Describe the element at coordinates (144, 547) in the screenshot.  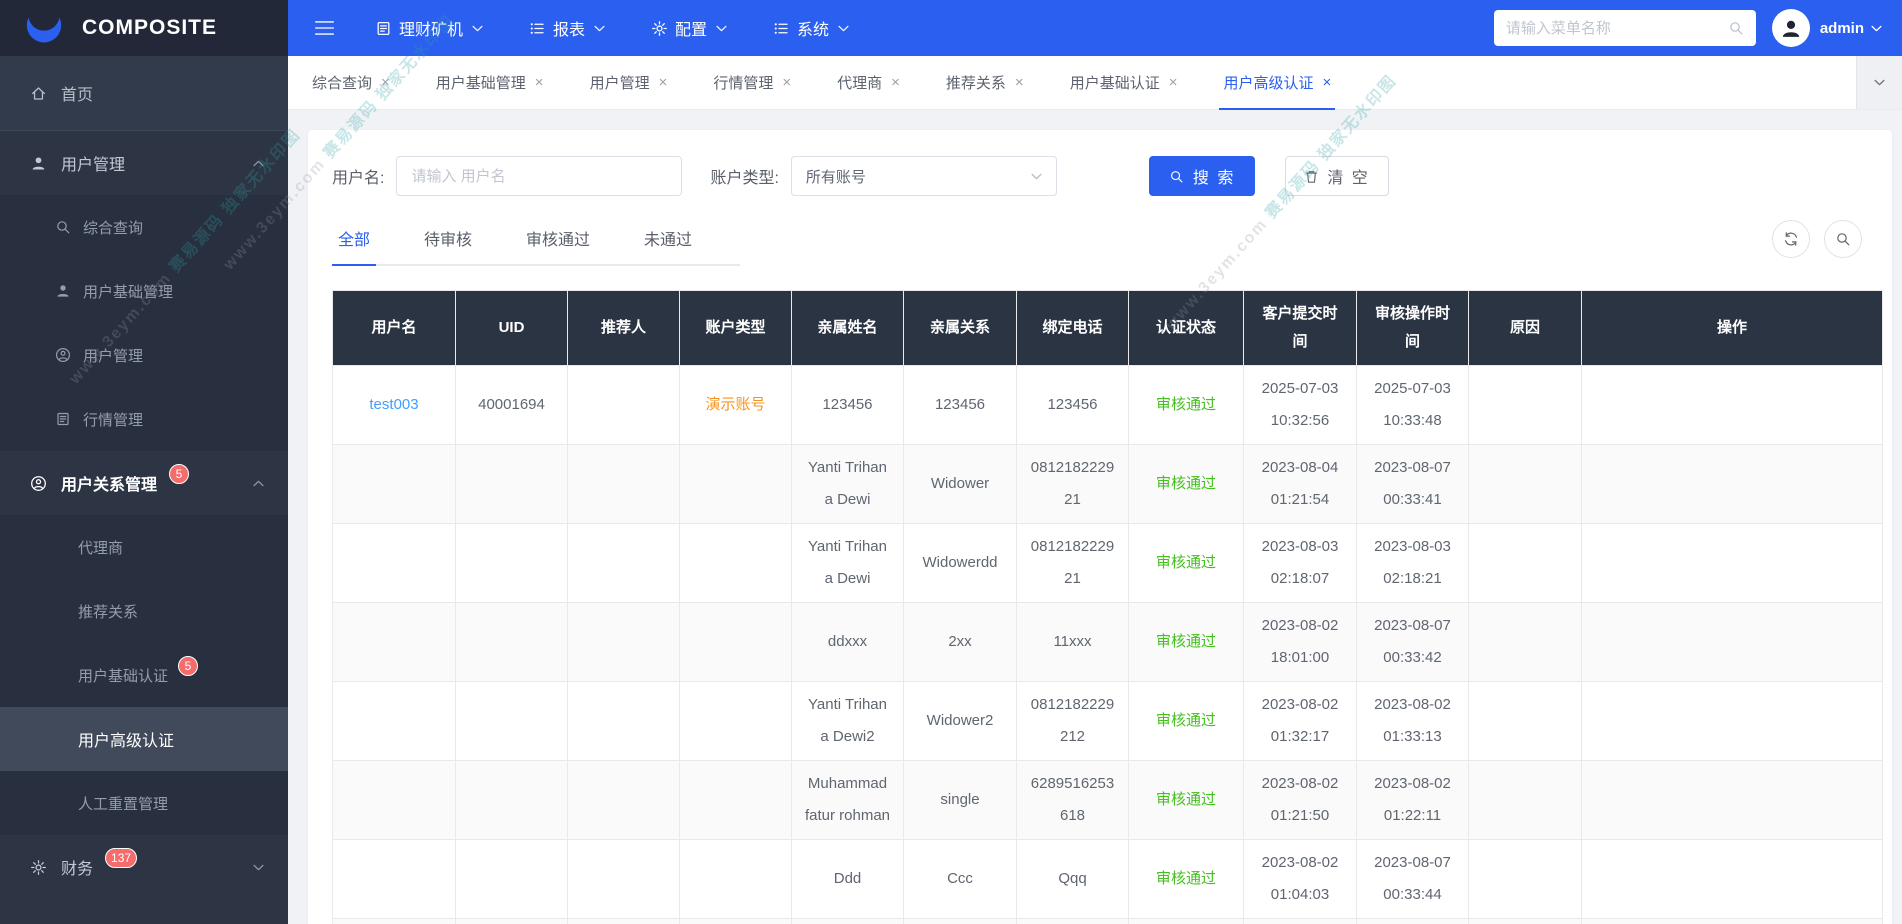
I see `sidebar-item-agent: 代理商` at that location.